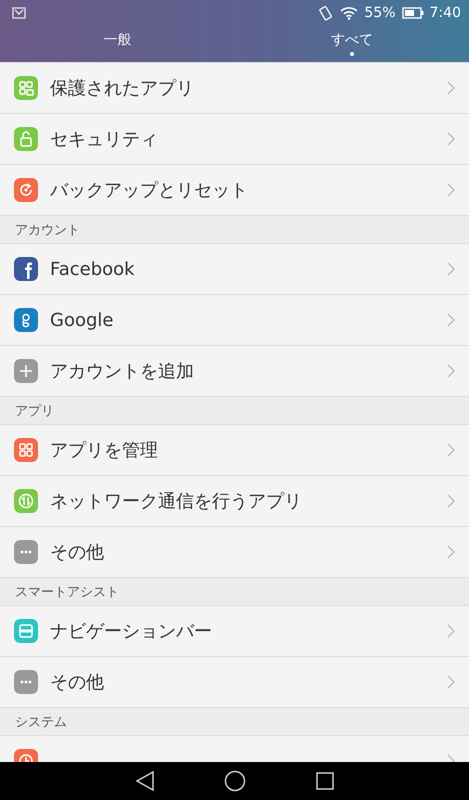  I want to click on tab: 一般, so click(117, 43).